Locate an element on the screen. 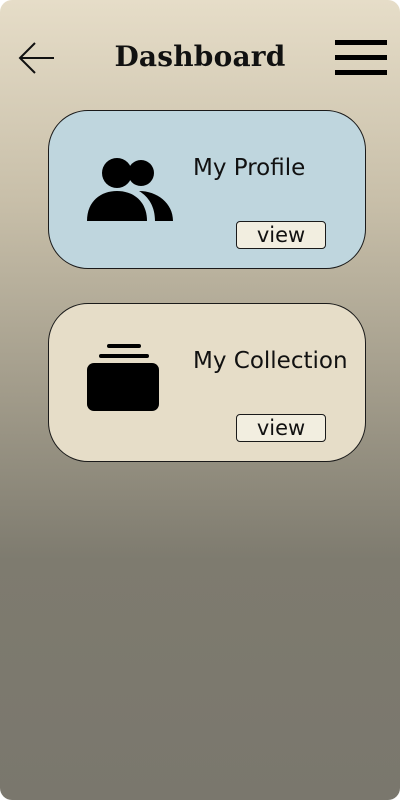 The width and height of the screenshot is (400, 800). menu-button is located at coordinates (361, 58).